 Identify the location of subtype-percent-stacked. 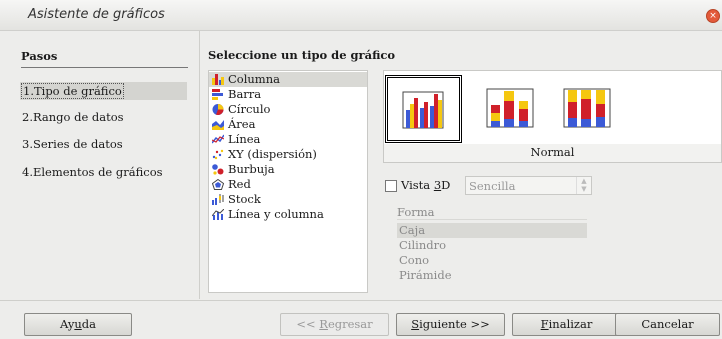
(587, 109).